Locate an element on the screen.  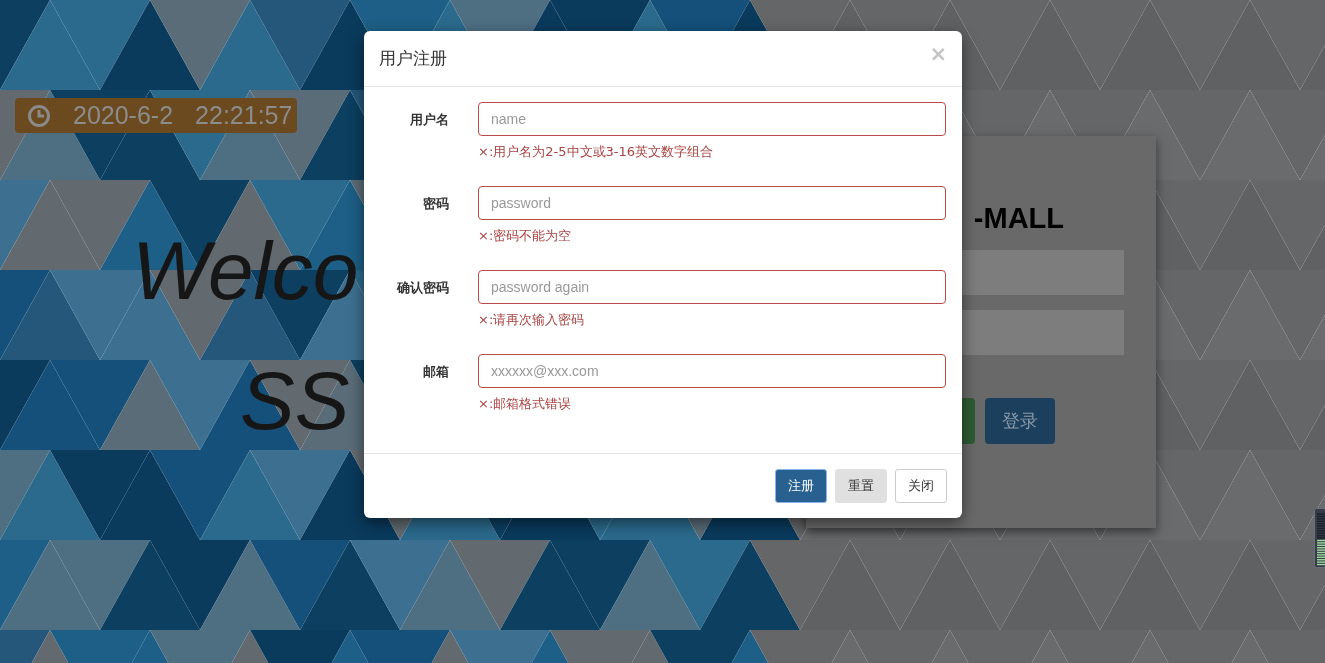
error-message: ×:邮箱格式错误 is located at coordinates (525, 404).